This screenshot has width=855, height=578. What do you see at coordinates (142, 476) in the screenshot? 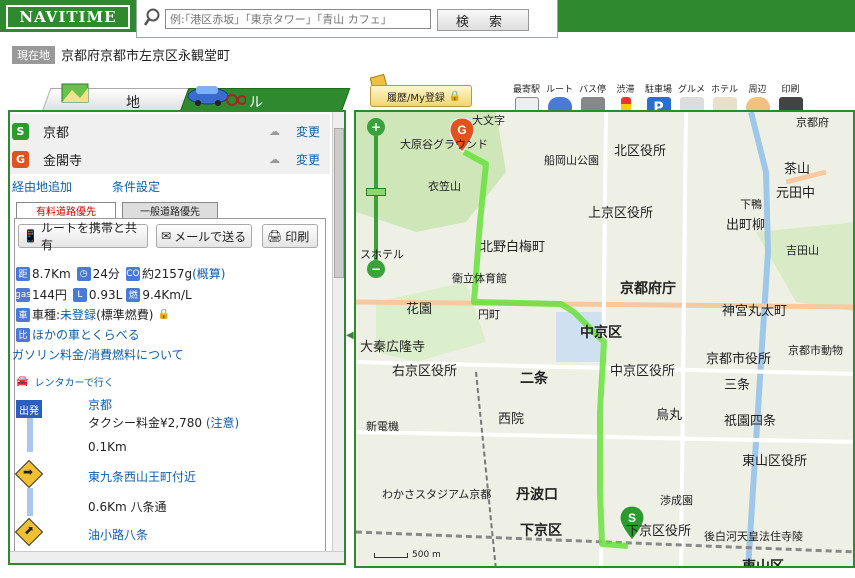
I see `step-name: 東九条西山王町付近` at bounding box center [142, 476].